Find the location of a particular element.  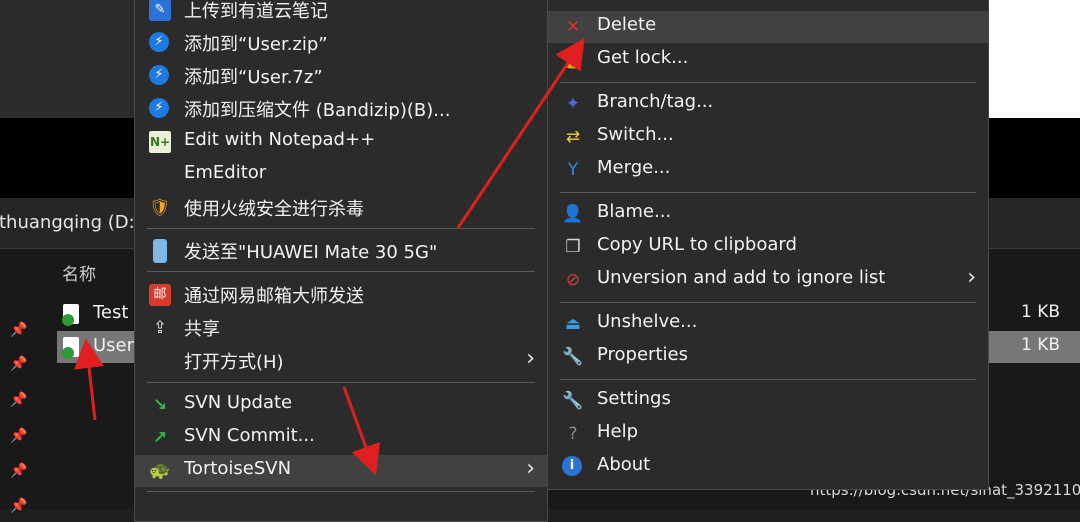

menu-item-youdao-note: ✎ 上传到有道云笔记 is located at coordinates (341, 13).